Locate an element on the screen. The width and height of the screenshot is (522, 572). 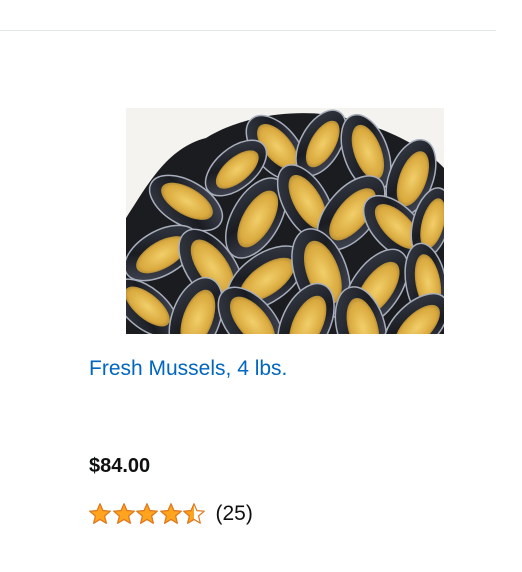
star-rating is located at coordinates (147, 514).